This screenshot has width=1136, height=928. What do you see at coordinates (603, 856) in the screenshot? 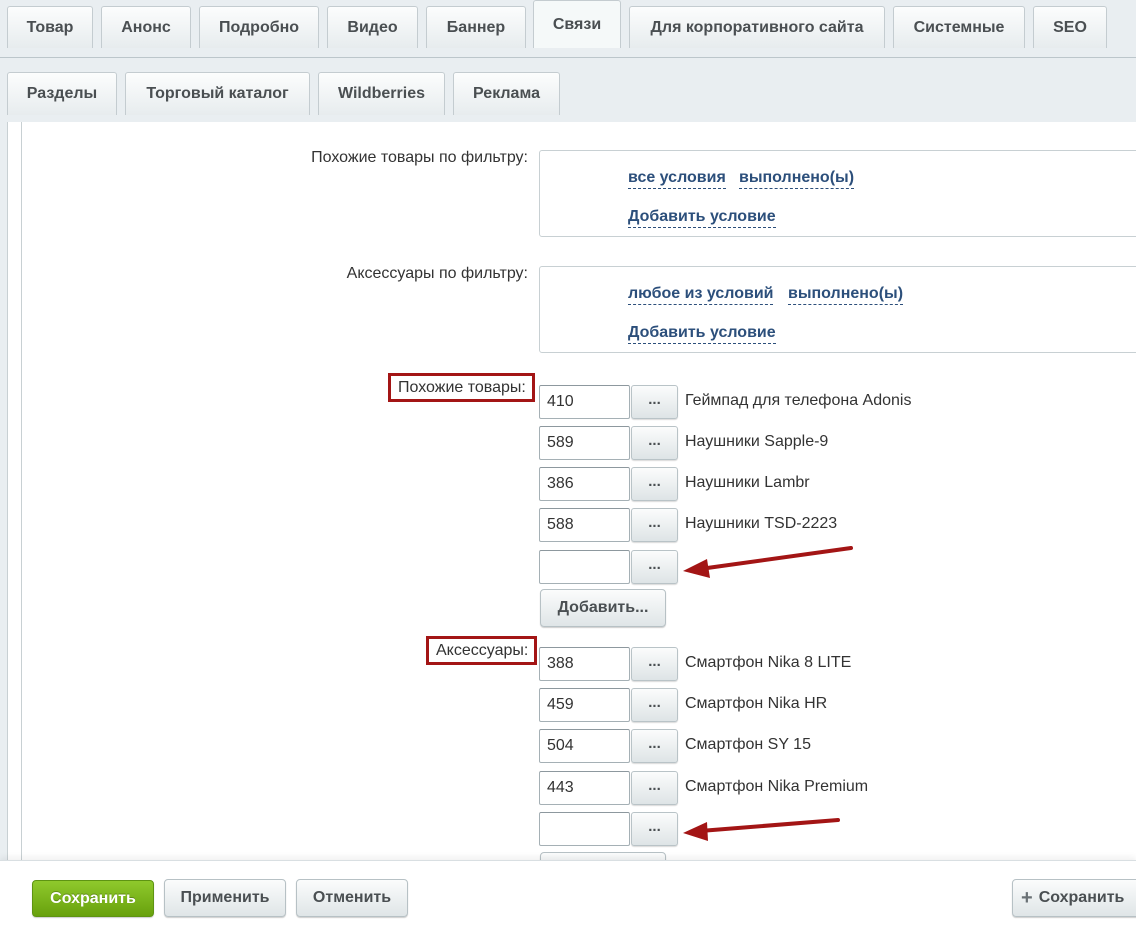
I see `add-accessory-button-partial` at bounding box center [603, 856].